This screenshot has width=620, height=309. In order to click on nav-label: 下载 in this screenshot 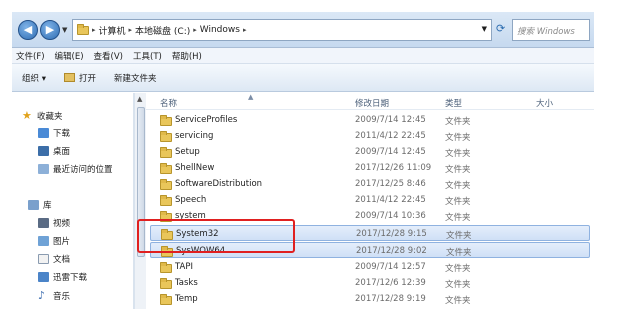, I will do `click(62, 134)`.